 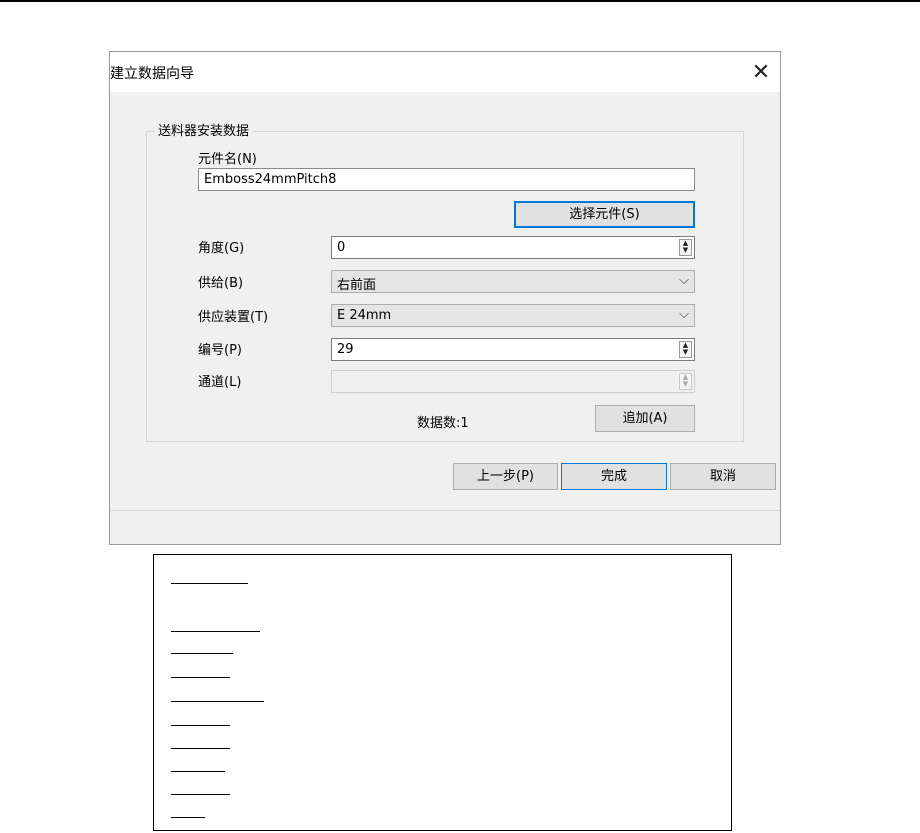 What do you see at coordinates (464, 423) in the screenshot?
I see `data-count-value: 1` at bounding box center [464, 423].